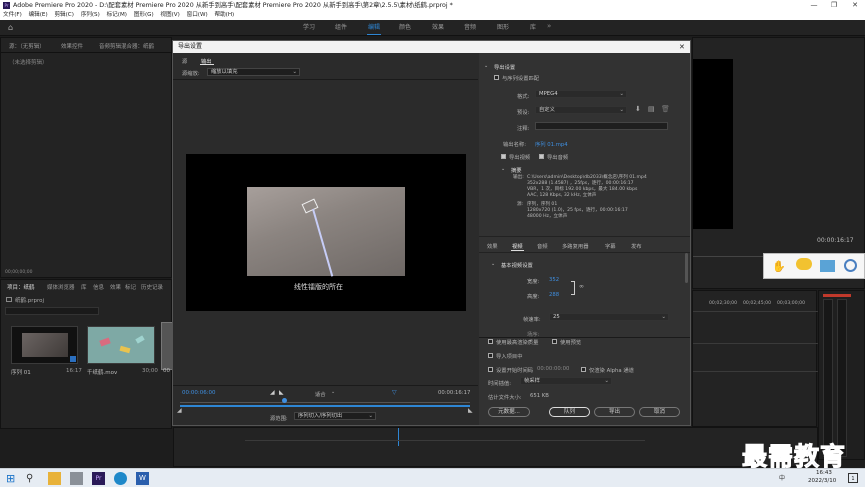  I want to click on export-icon, so click(827, 266).